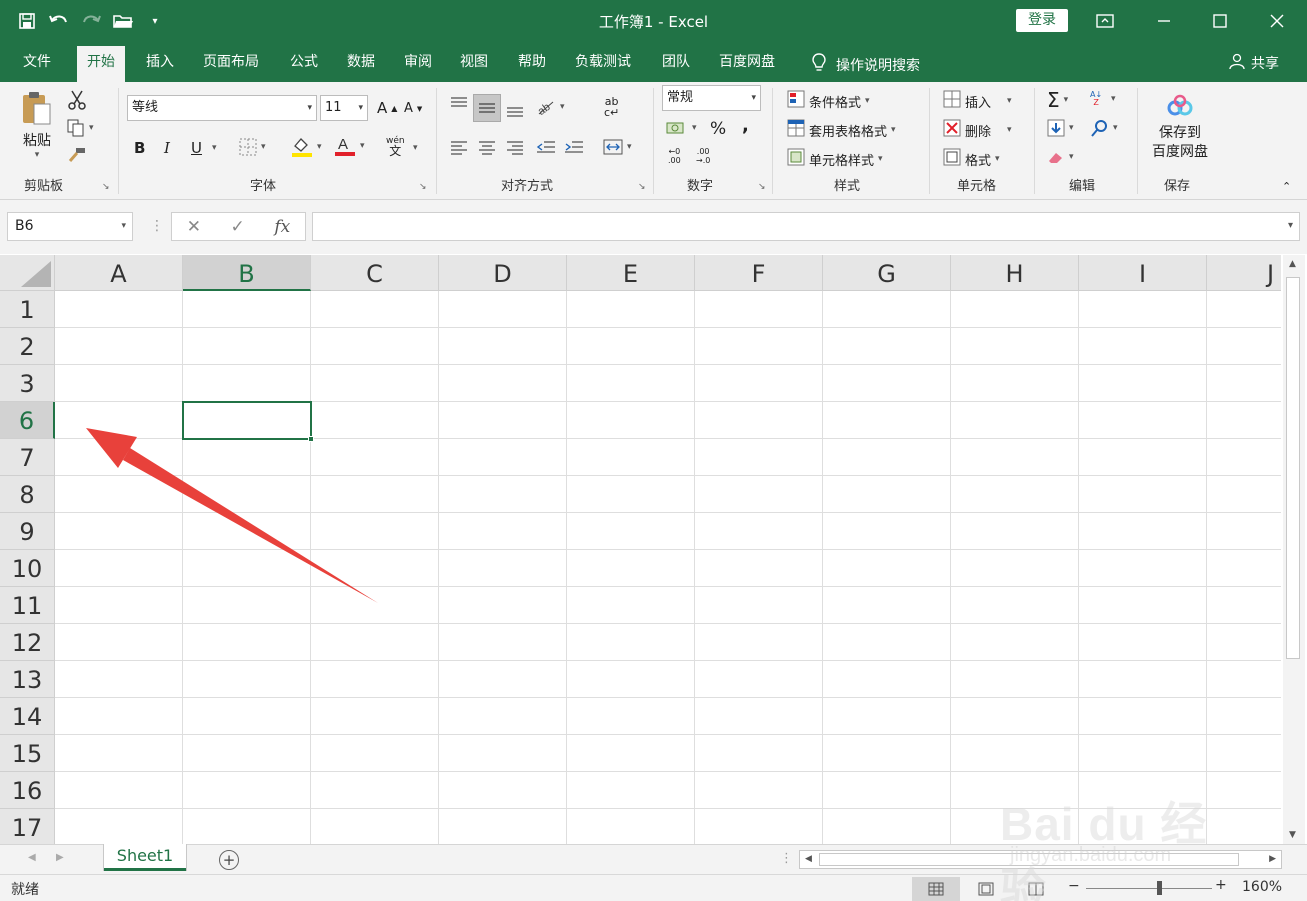 Image resolution: width=1307 pixels, height=901 pixels. What do you see at coordinates (27, 273) in the screenshot?
I see `select-all-button` at bounding box center [27, 273].